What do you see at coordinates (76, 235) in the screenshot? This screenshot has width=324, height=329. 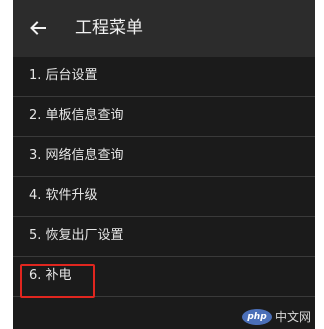 I see `menu-item-label: 5. 恢复出厂设置` at bounding box center [76, 235].